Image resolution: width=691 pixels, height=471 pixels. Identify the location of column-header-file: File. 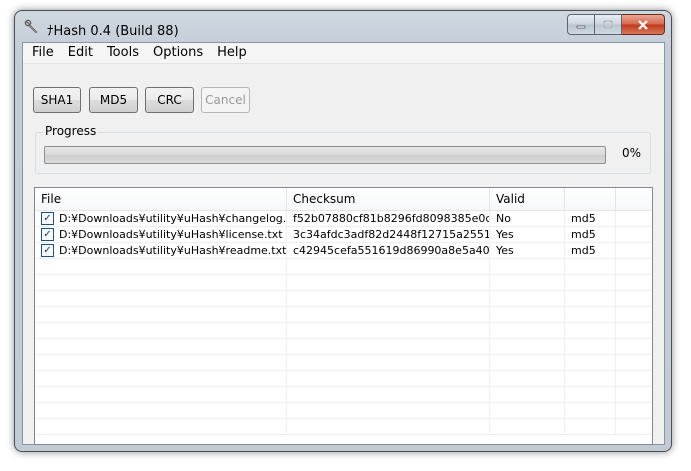
(161, 199).